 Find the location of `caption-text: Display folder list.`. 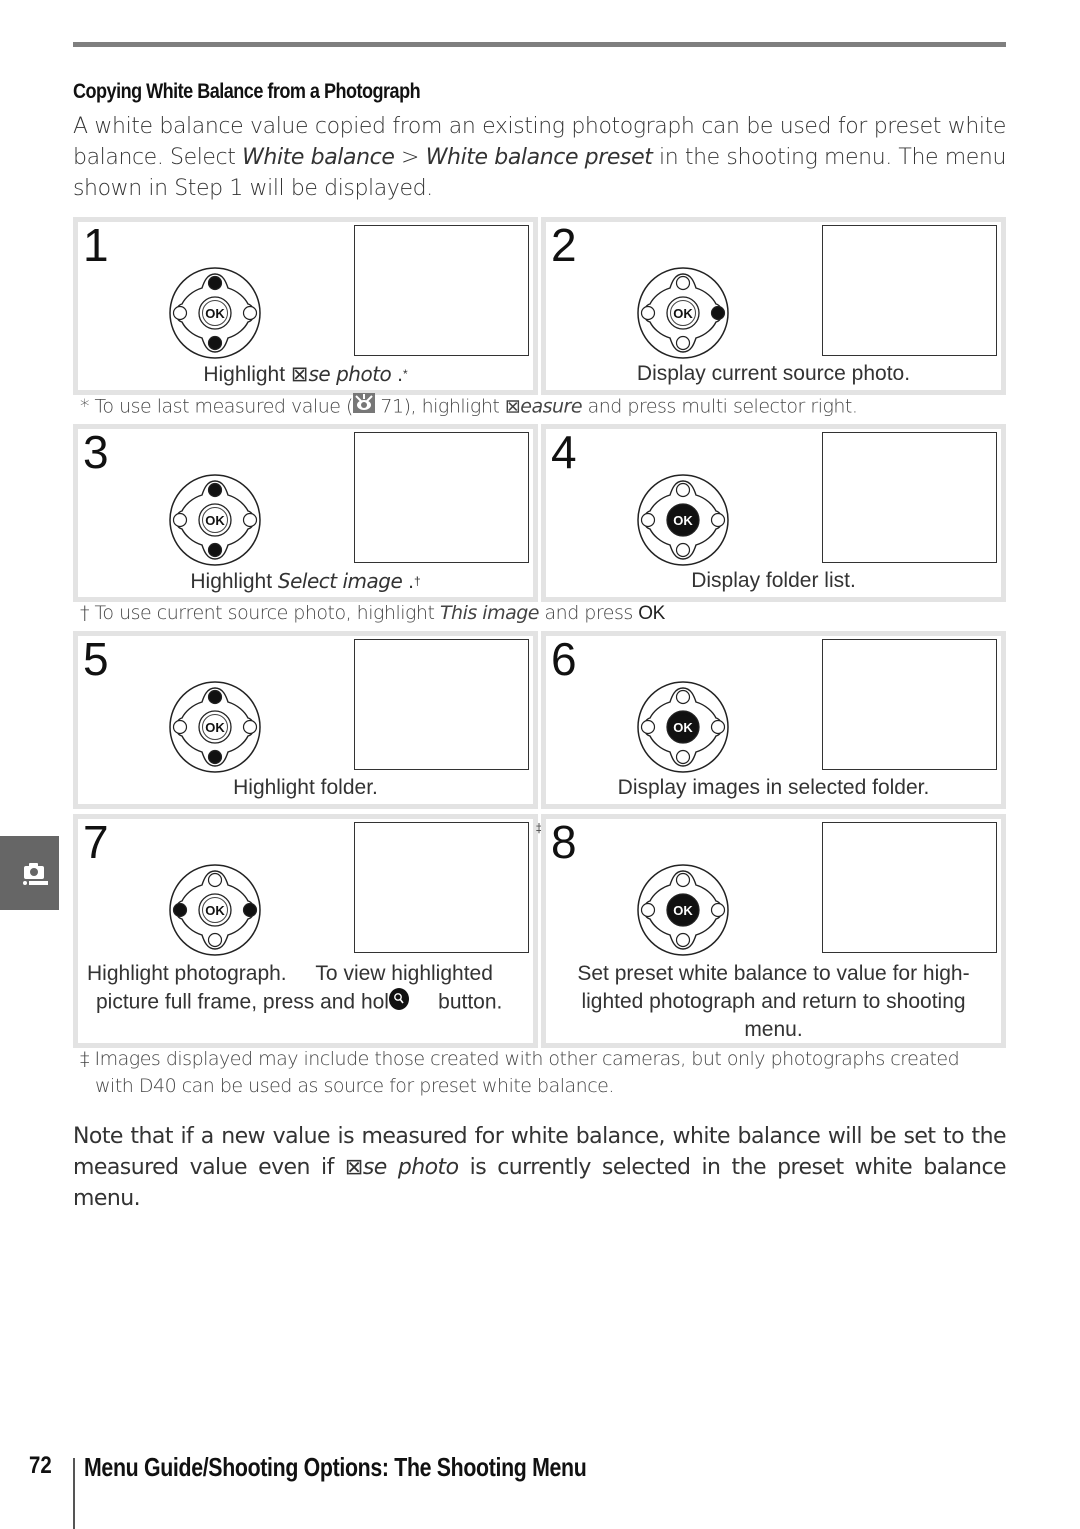

caption-text: Display folder list. is located at coordinates (773, 580).